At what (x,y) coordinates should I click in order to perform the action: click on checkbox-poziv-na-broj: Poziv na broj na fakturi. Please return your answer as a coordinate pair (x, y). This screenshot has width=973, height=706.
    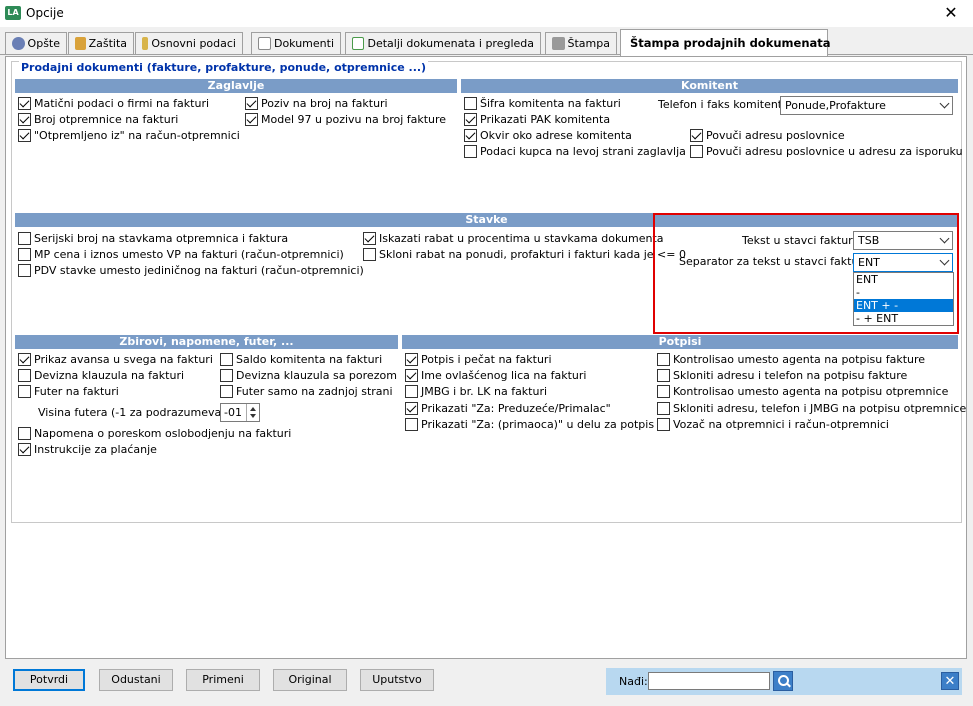
    Looking at the image, I should click on (316, 103).